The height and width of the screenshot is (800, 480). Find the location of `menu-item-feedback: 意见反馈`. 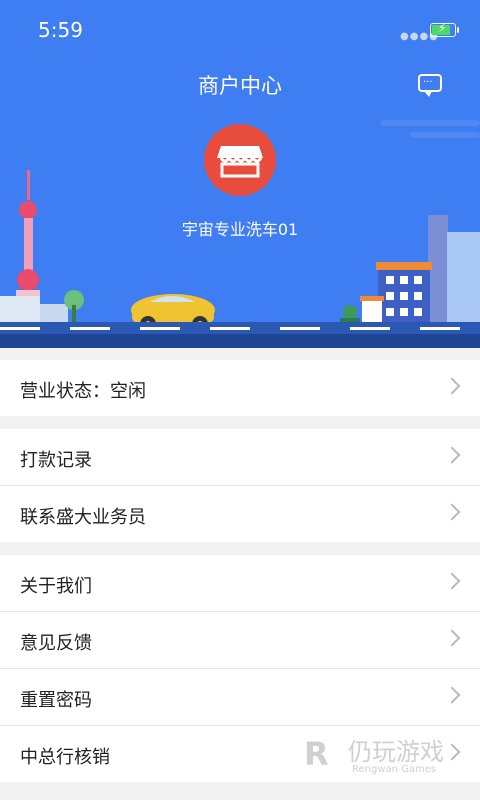

menu-item-feedback: 意见反馈 is located at coordinates (240, 640).